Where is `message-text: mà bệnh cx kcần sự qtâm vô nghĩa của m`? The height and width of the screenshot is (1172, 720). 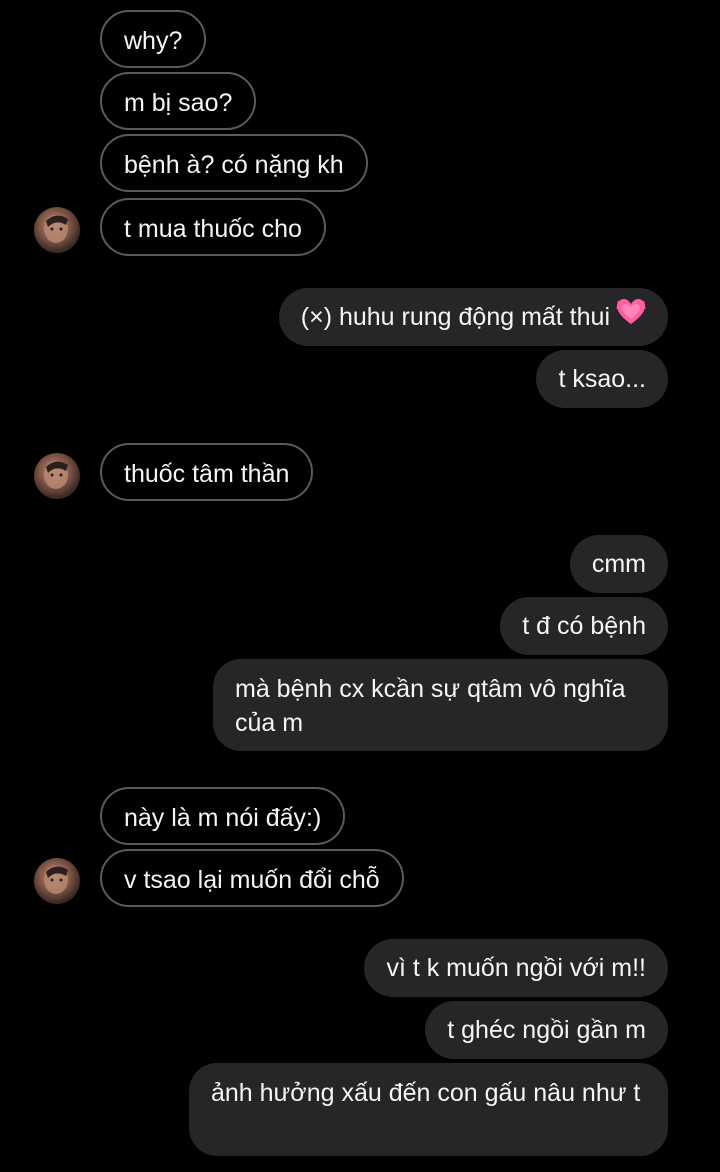 message-text: mà bệnh cx kcần sự qtâm vô nghĩa của m is located at coordinates (430, 706).